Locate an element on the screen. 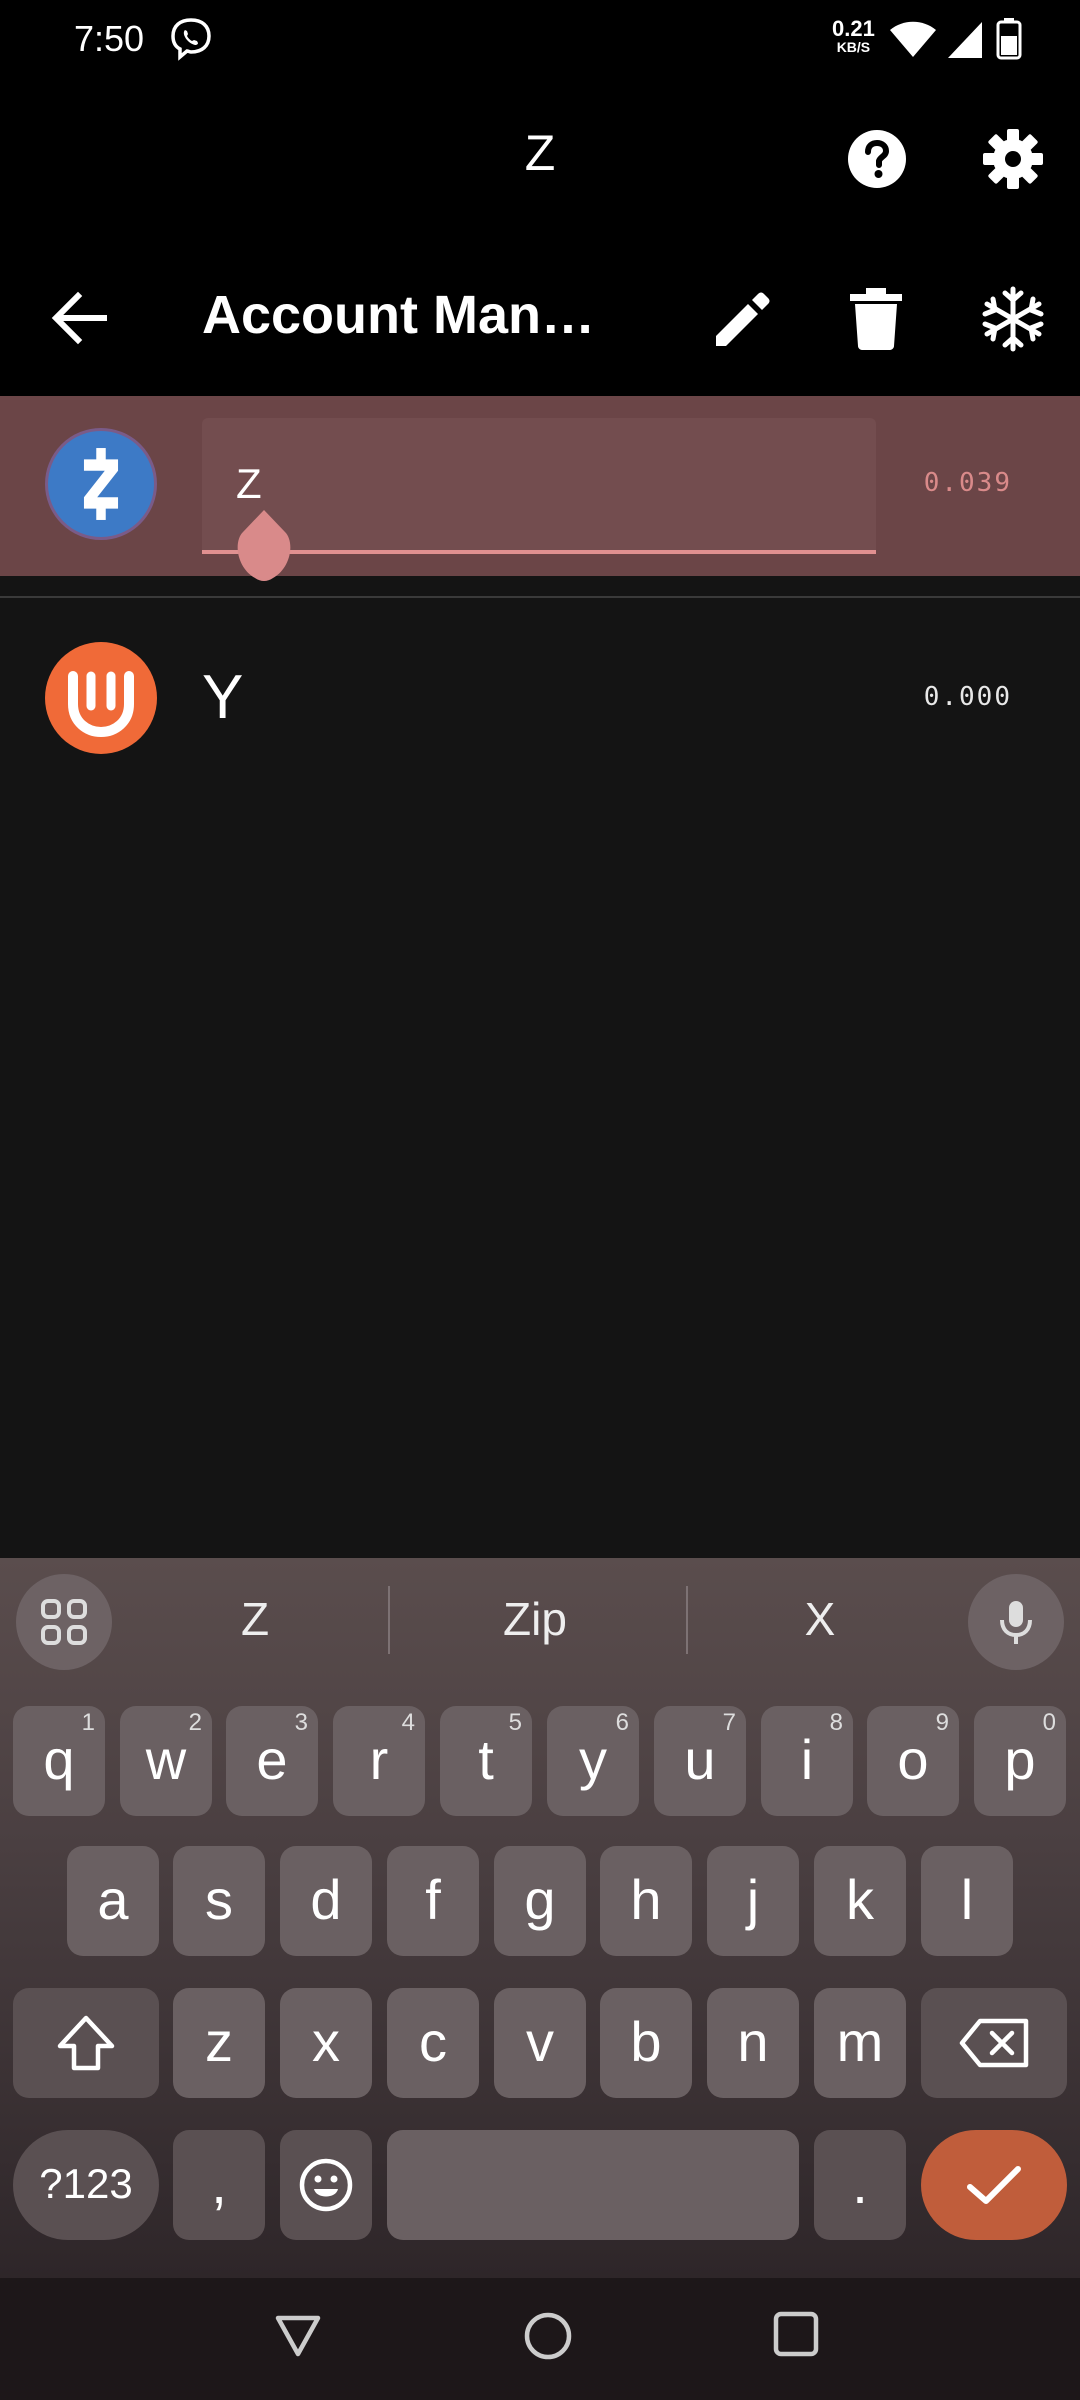 This screenshot has width=1080, height=2400. period-key: . is located at coordinates (860, 2185).